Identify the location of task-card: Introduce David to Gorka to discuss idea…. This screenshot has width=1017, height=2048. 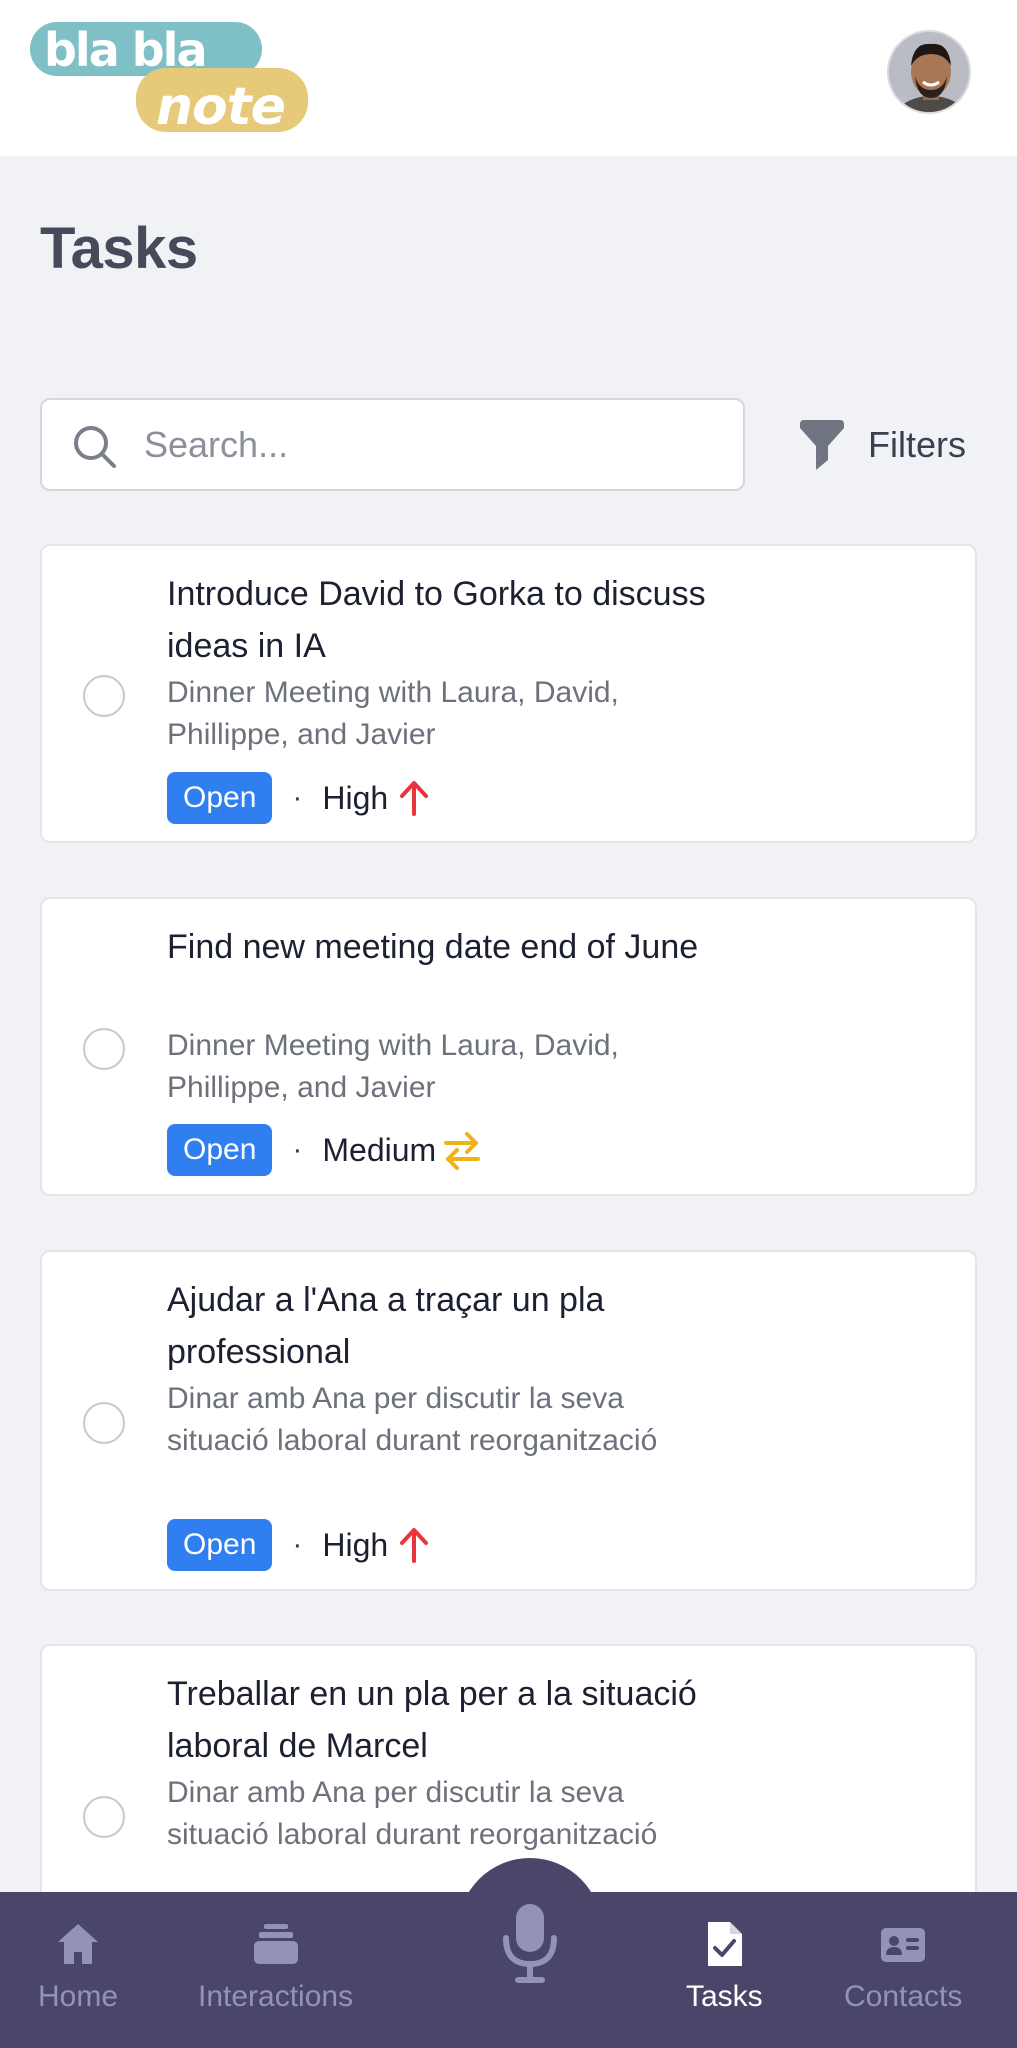
(508, 693).